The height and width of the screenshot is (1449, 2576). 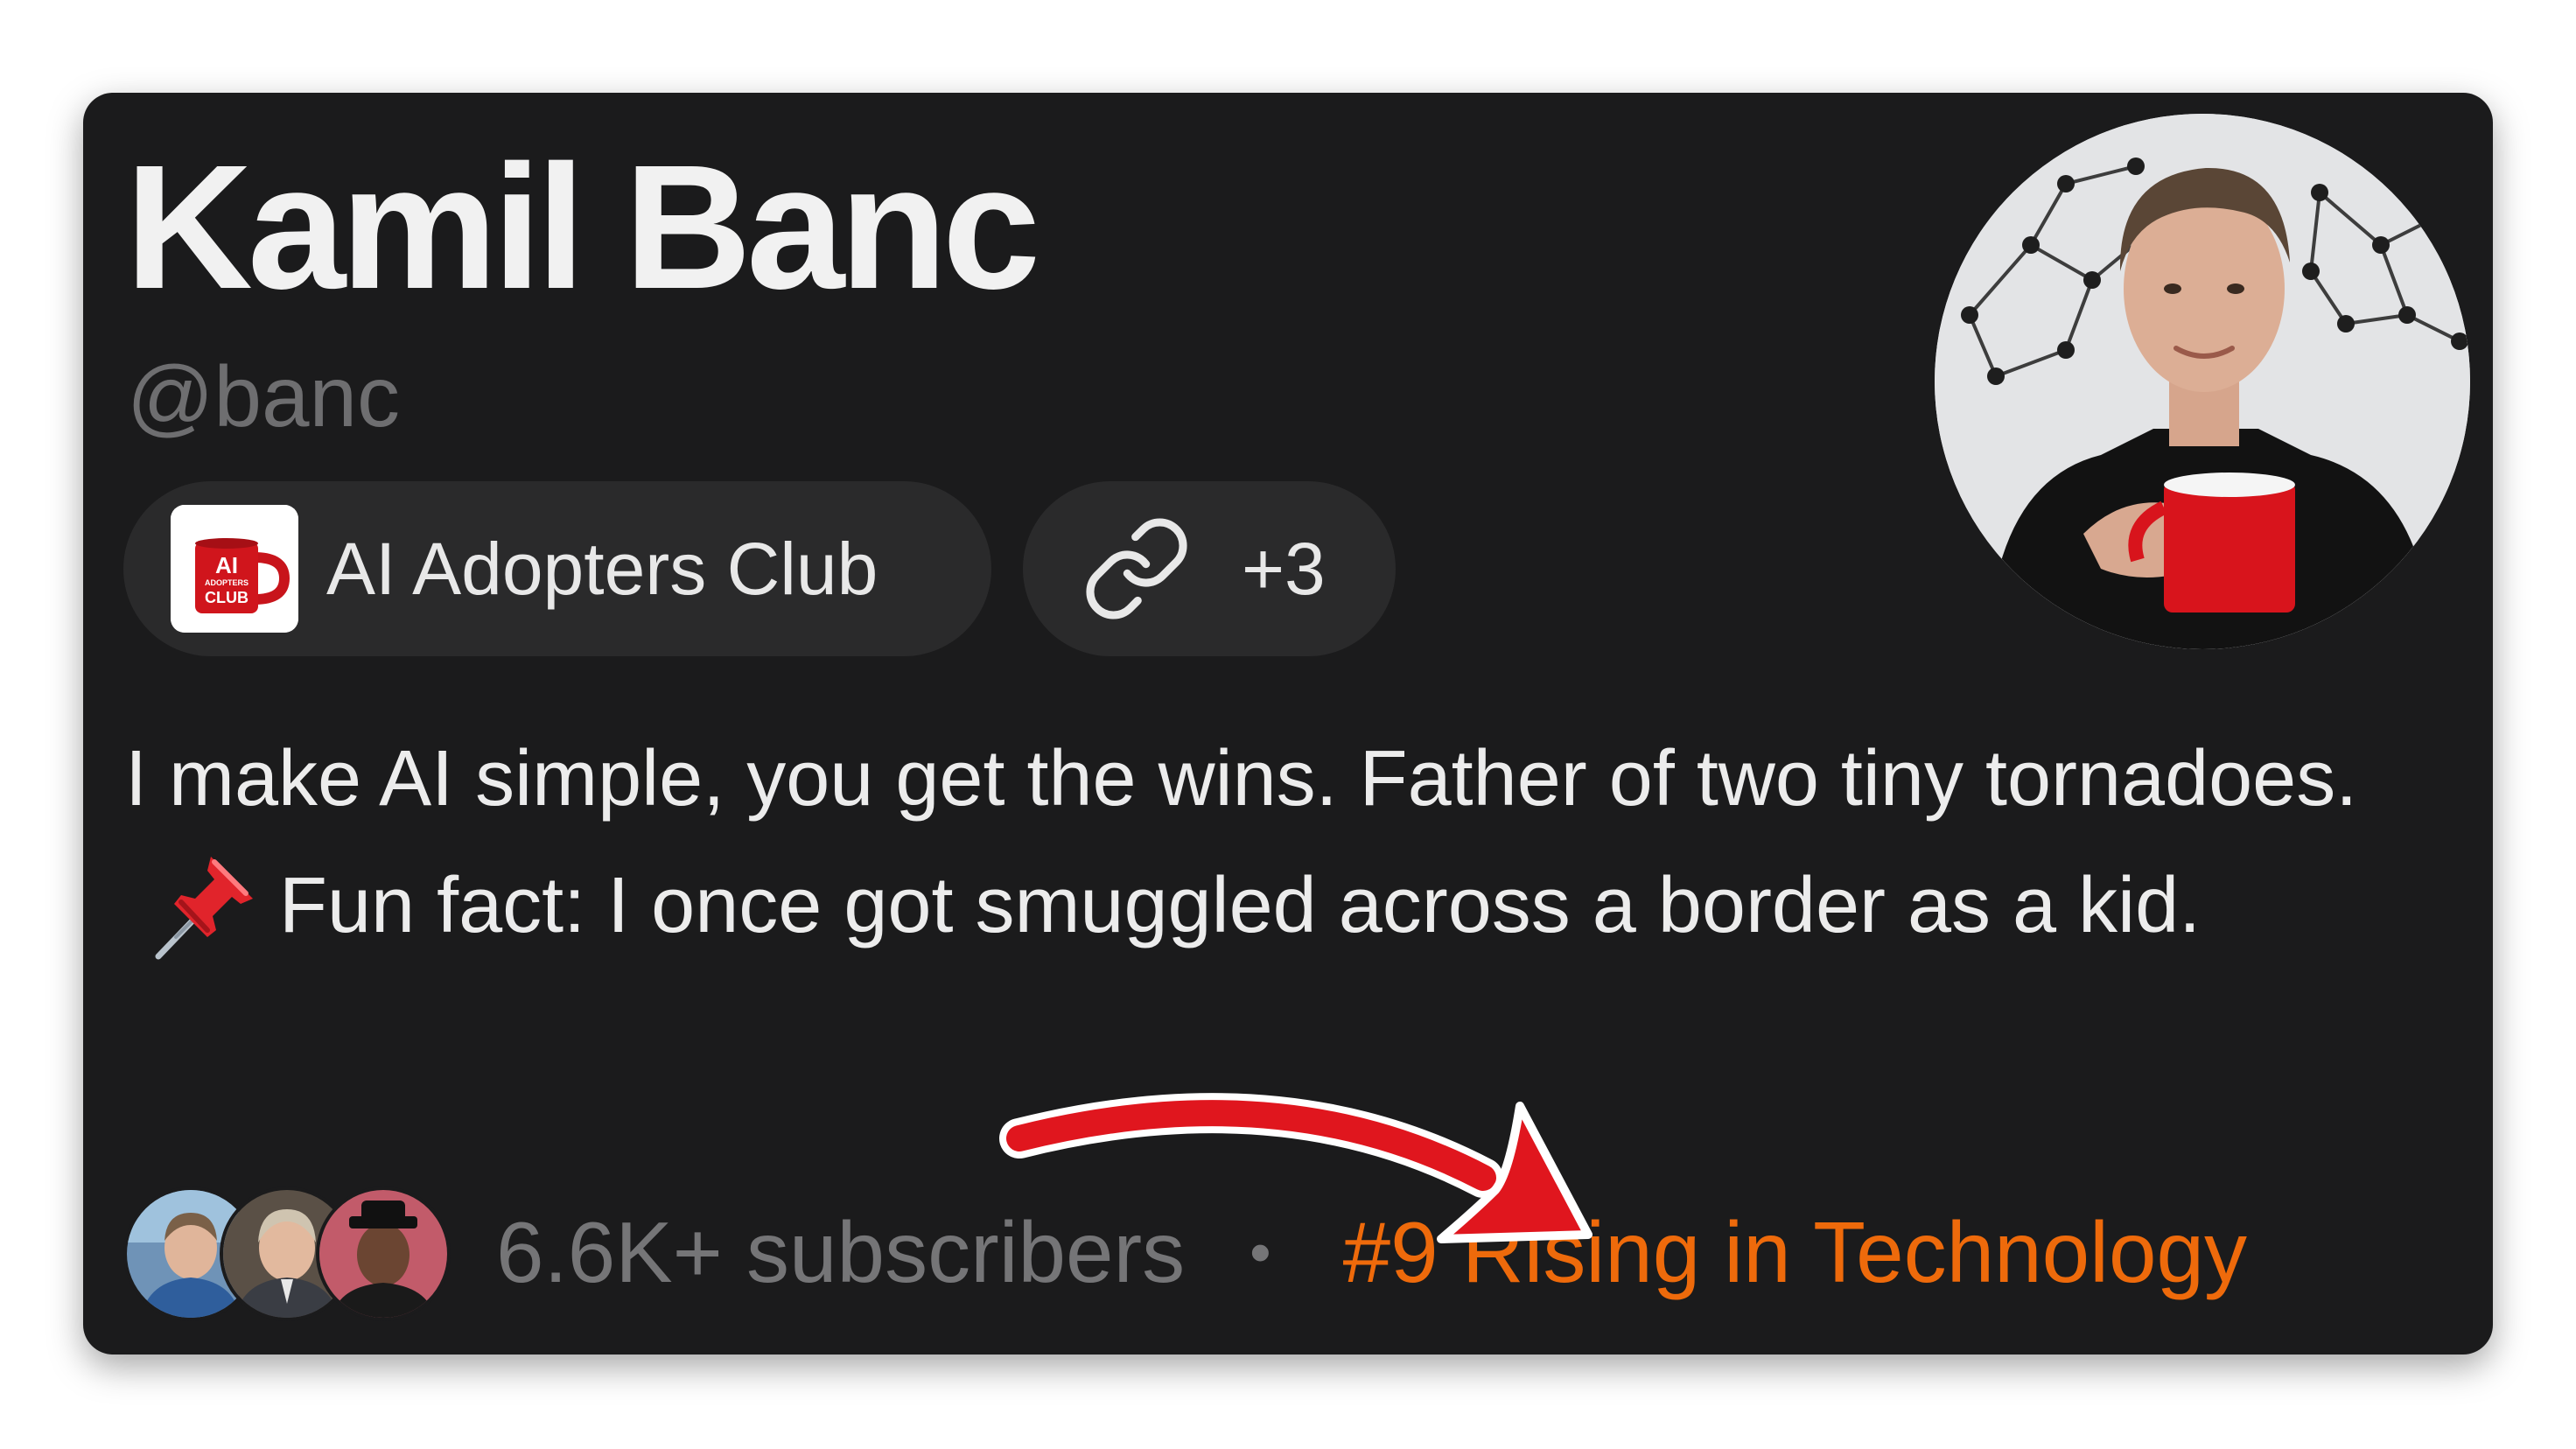 What do you see at coordinates (263, 396) in the screenshot?
I see `profile-handle: @banc` at bounding box center [263, 396].